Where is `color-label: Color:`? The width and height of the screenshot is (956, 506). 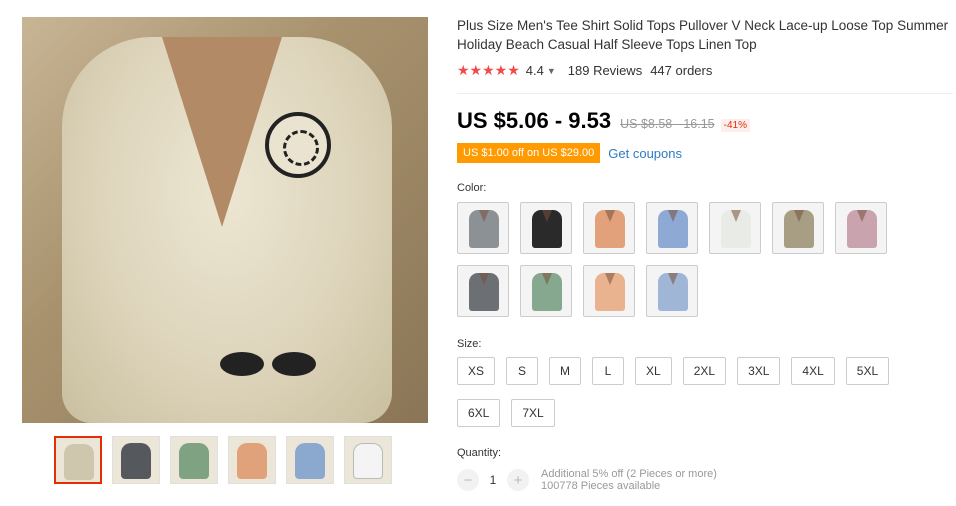
color-label: Color: is located at coordinates (472, 188).